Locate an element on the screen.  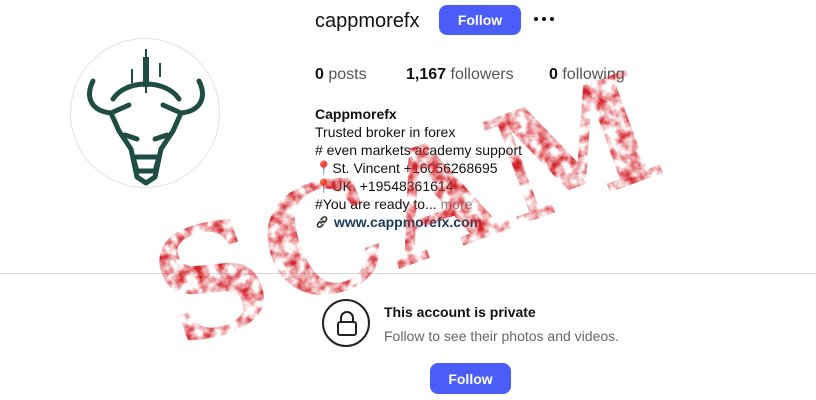
bio-line-1: Trusted broker in forex is located at coordinates (385, 132).